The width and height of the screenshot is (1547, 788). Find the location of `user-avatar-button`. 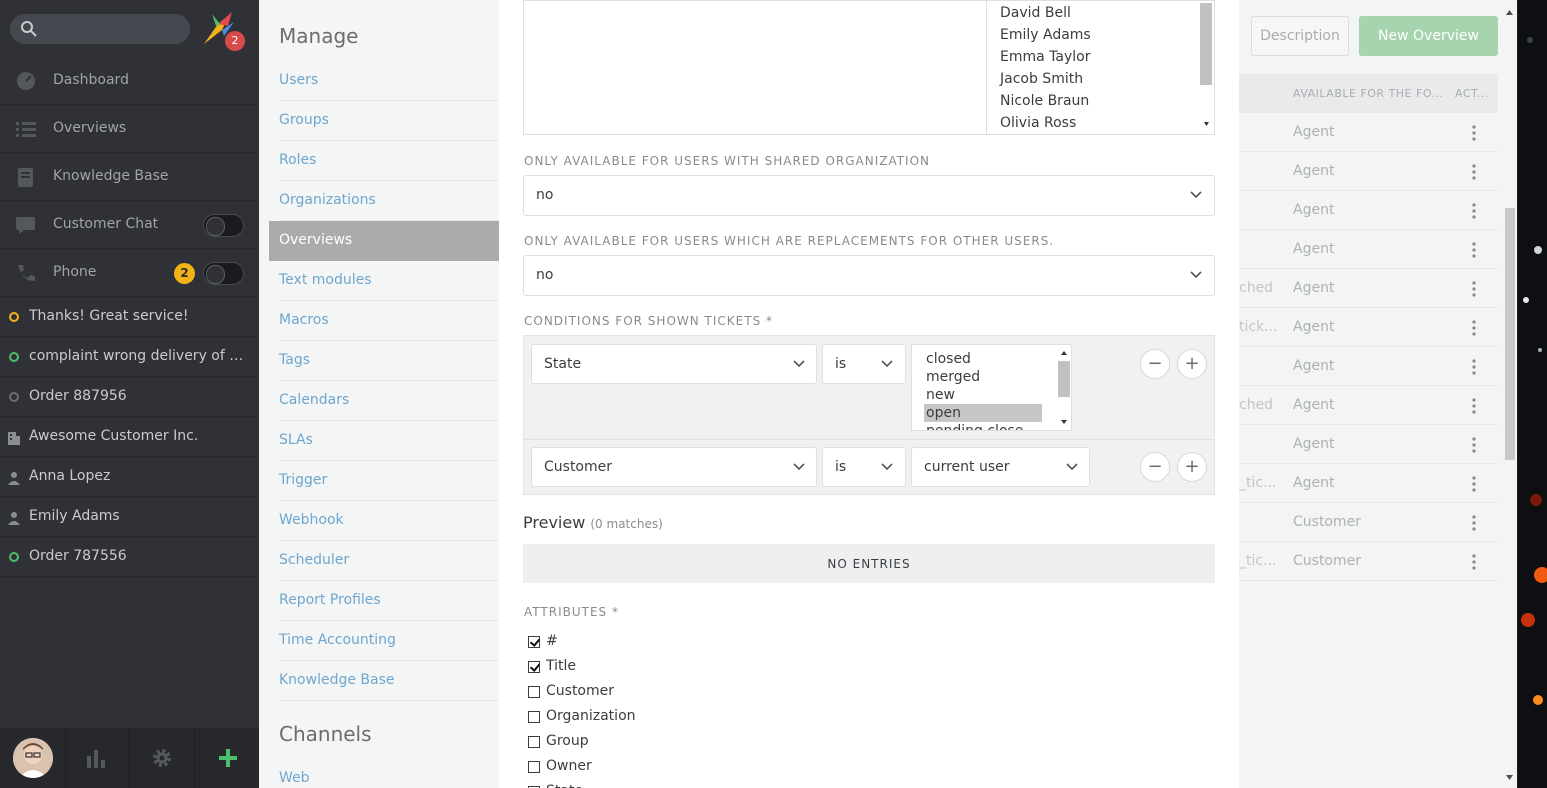

user-avatar-button is located at coordinates (33, 758).